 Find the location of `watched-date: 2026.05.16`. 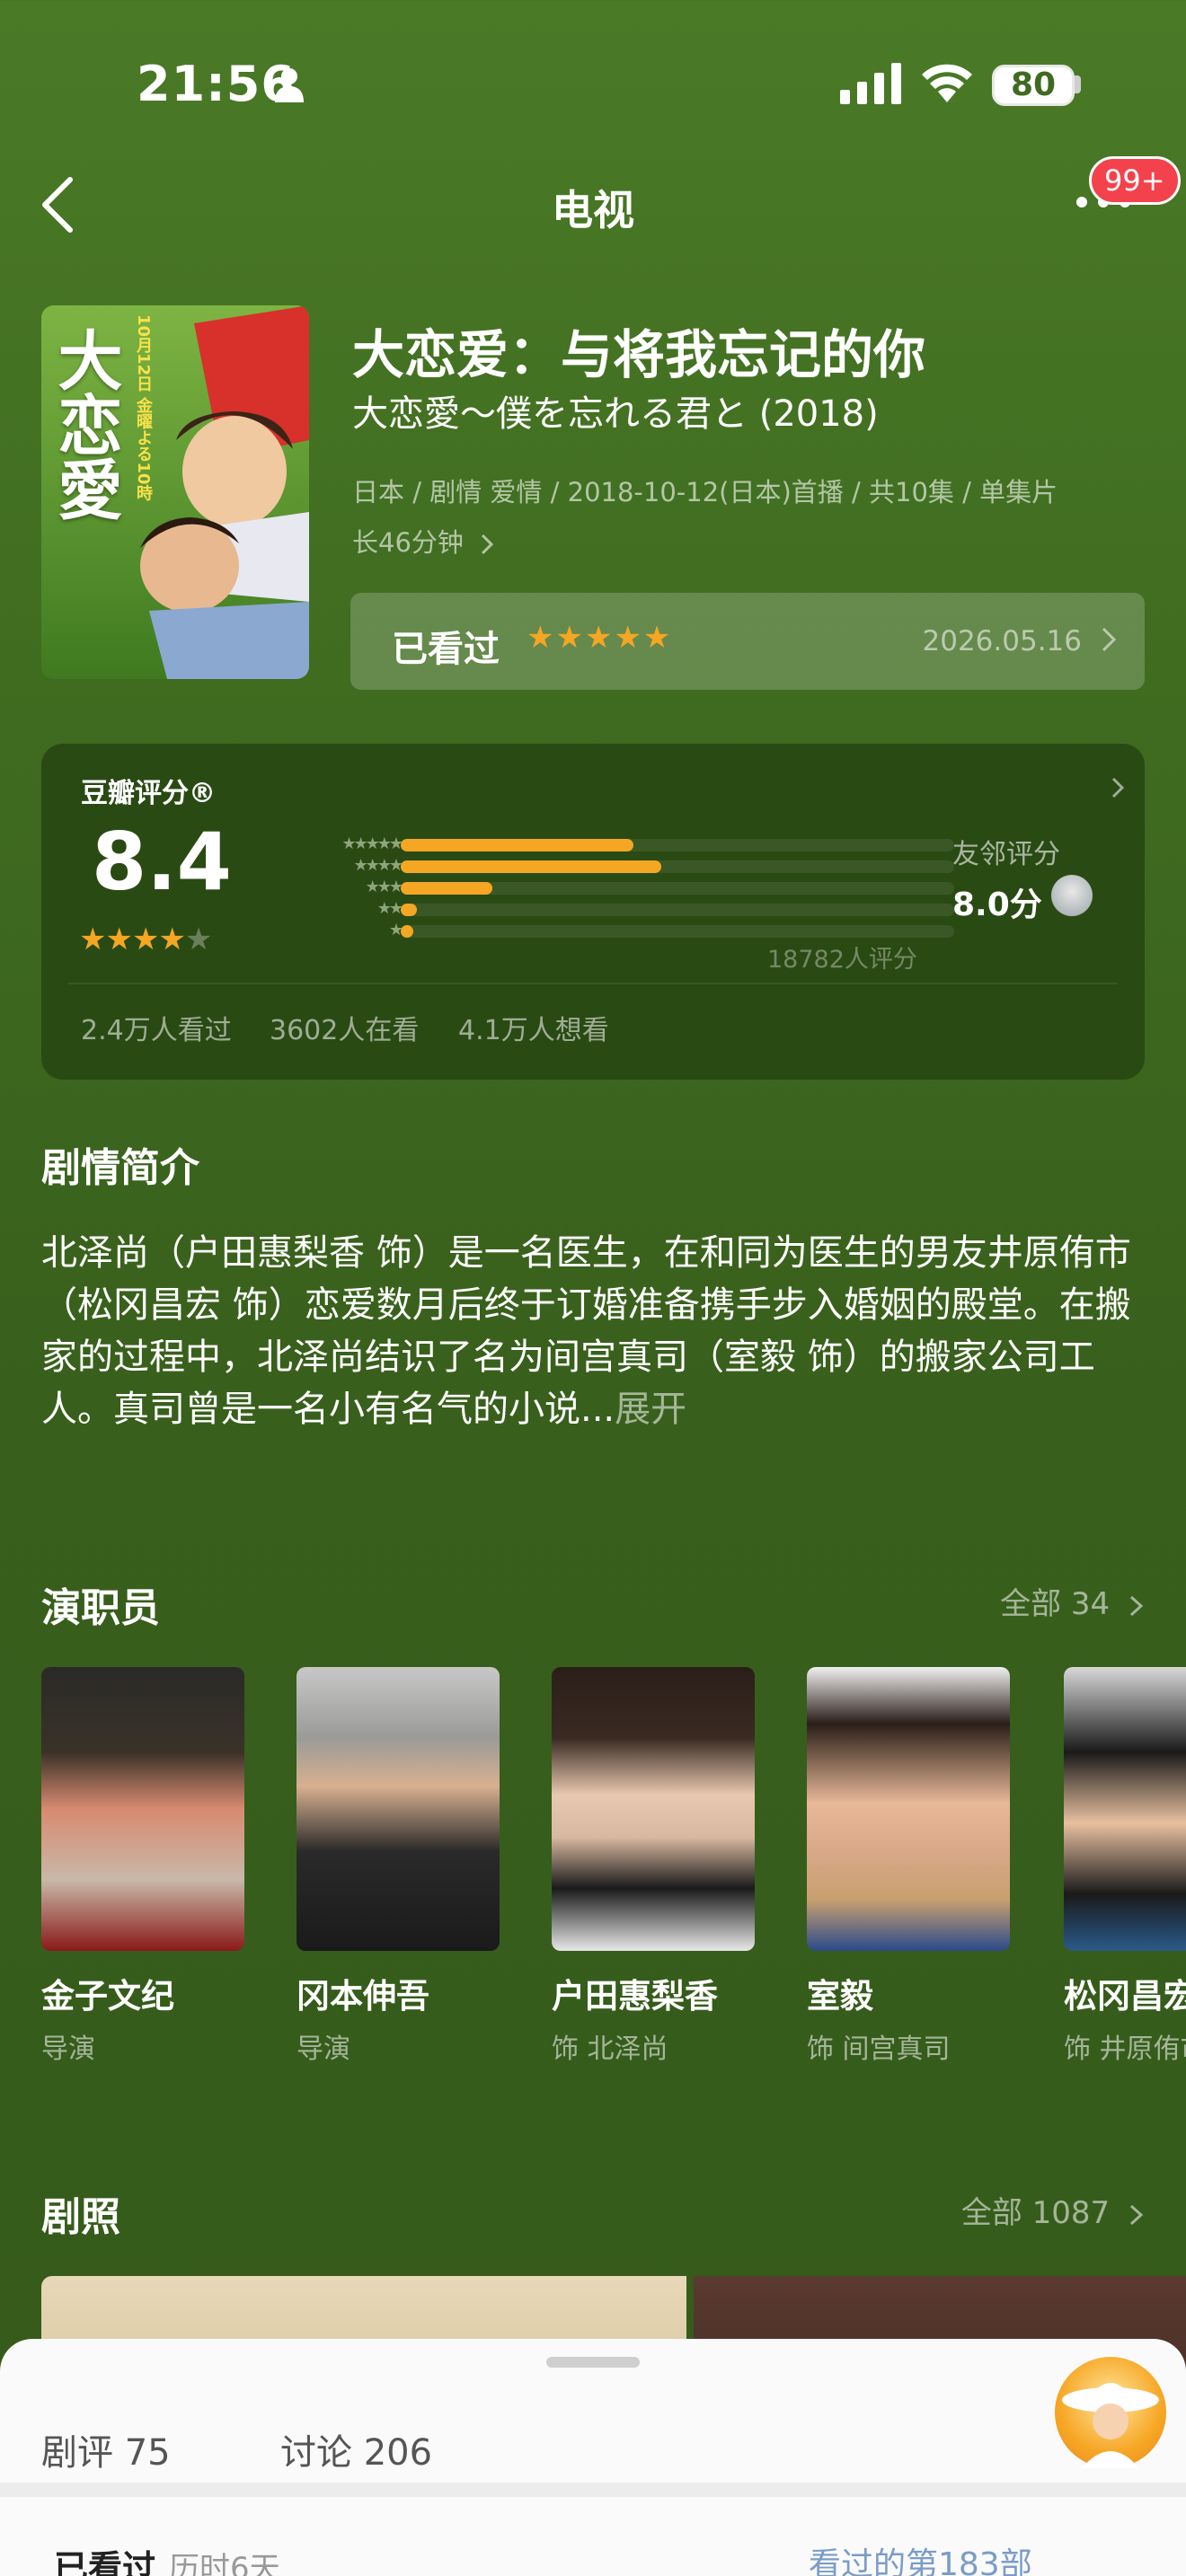

watched-date: 2026.05.16 is located at coordinates (1002, 641).